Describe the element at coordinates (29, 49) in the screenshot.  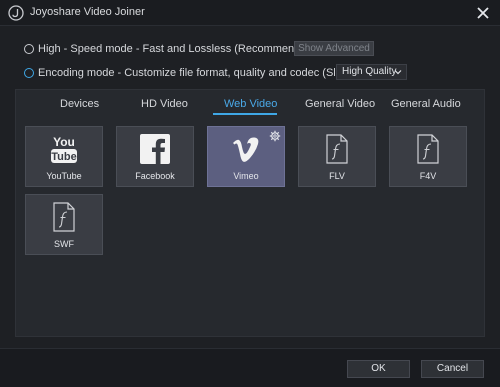
I see `high-speed-radio` at that location.